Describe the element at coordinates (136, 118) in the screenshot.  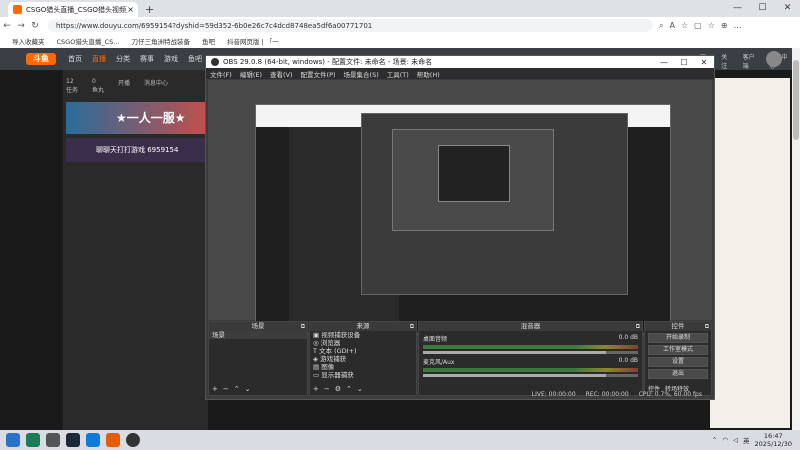
I see `promo-banner: ★一人一服★` at that location.